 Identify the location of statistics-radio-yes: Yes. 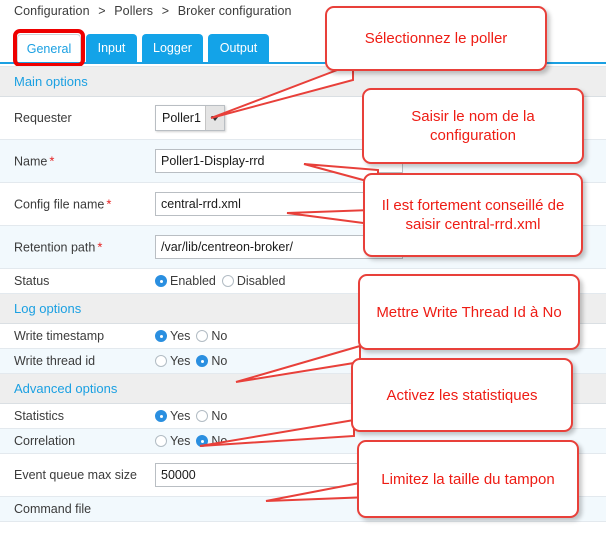
(172, 416).